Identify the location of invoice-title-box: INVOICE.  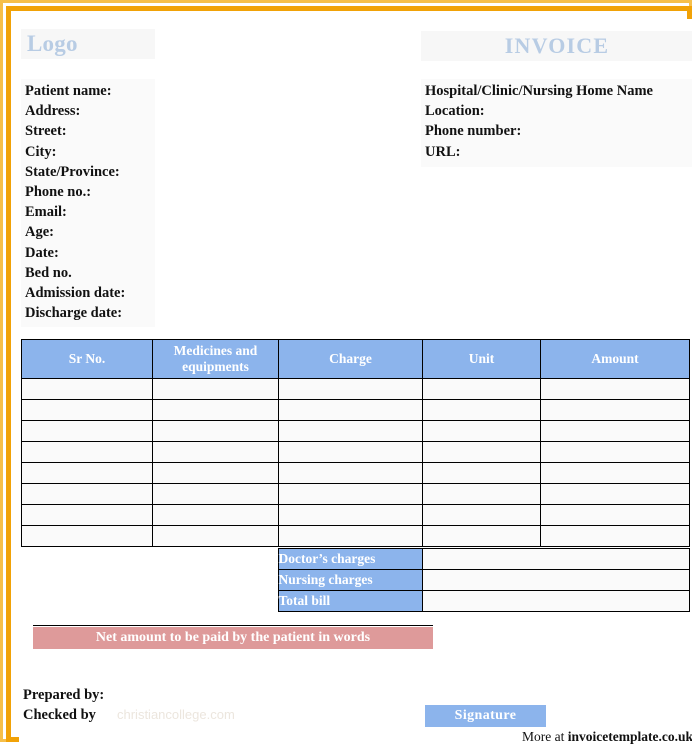
(556, 46).